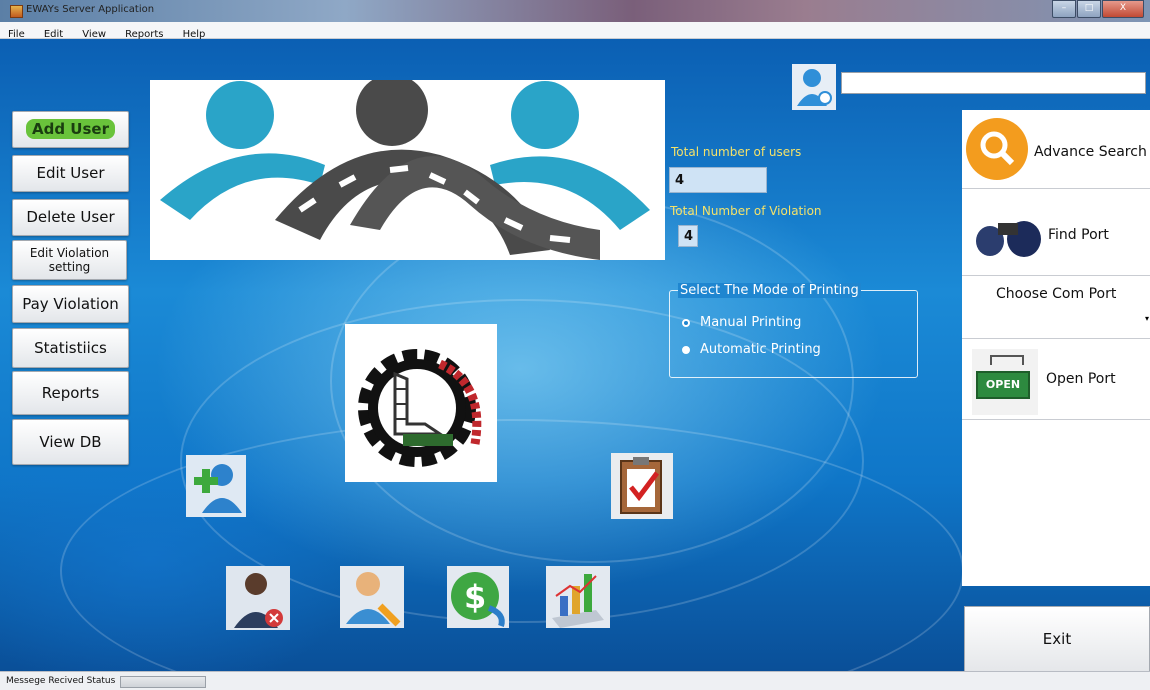 This screenshot has height=690, width=1150. Describe the element at coordinates (1056, 294) in the screenshot. I see `choose-com-port-label: Choose Com Port` at that location.